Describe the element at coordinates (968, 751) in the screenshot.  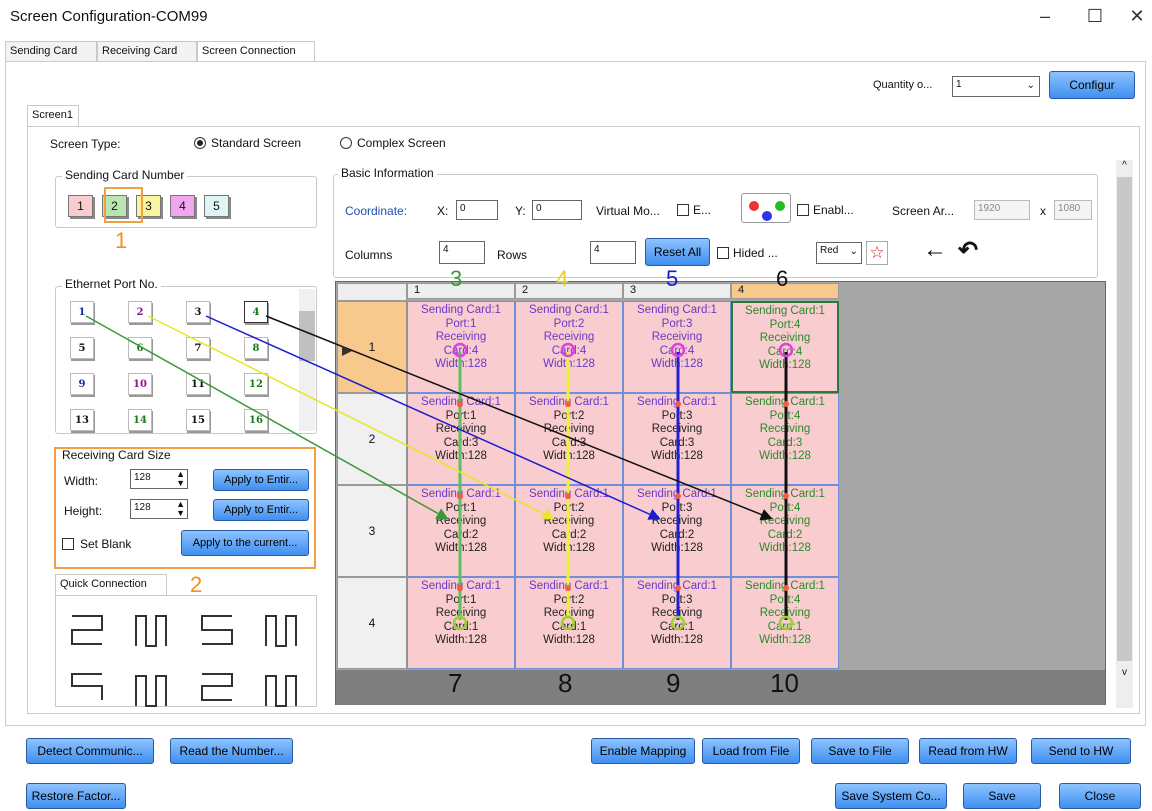
I see `read-from-hw-button: Read from HW` at that location.